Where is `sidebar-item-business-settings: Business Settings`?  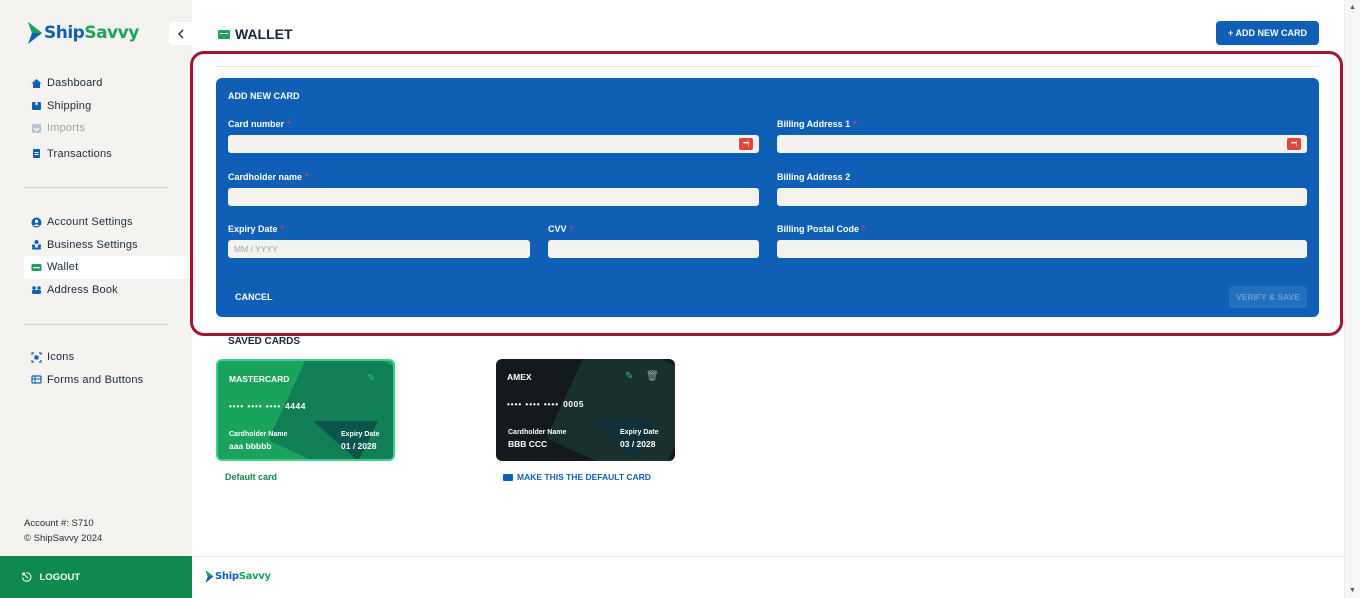 sidebar-item-business-settings: Business Settings is located at coordinates (108, 245).